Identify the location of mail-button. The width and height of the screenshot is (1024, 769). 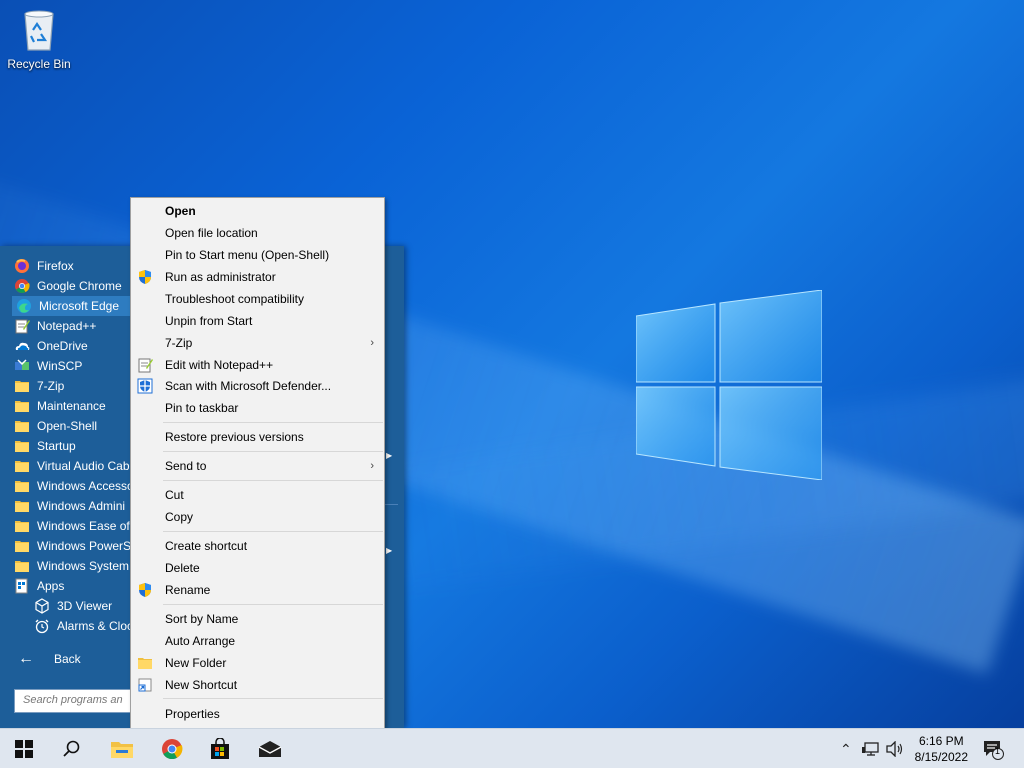
(270, 749).